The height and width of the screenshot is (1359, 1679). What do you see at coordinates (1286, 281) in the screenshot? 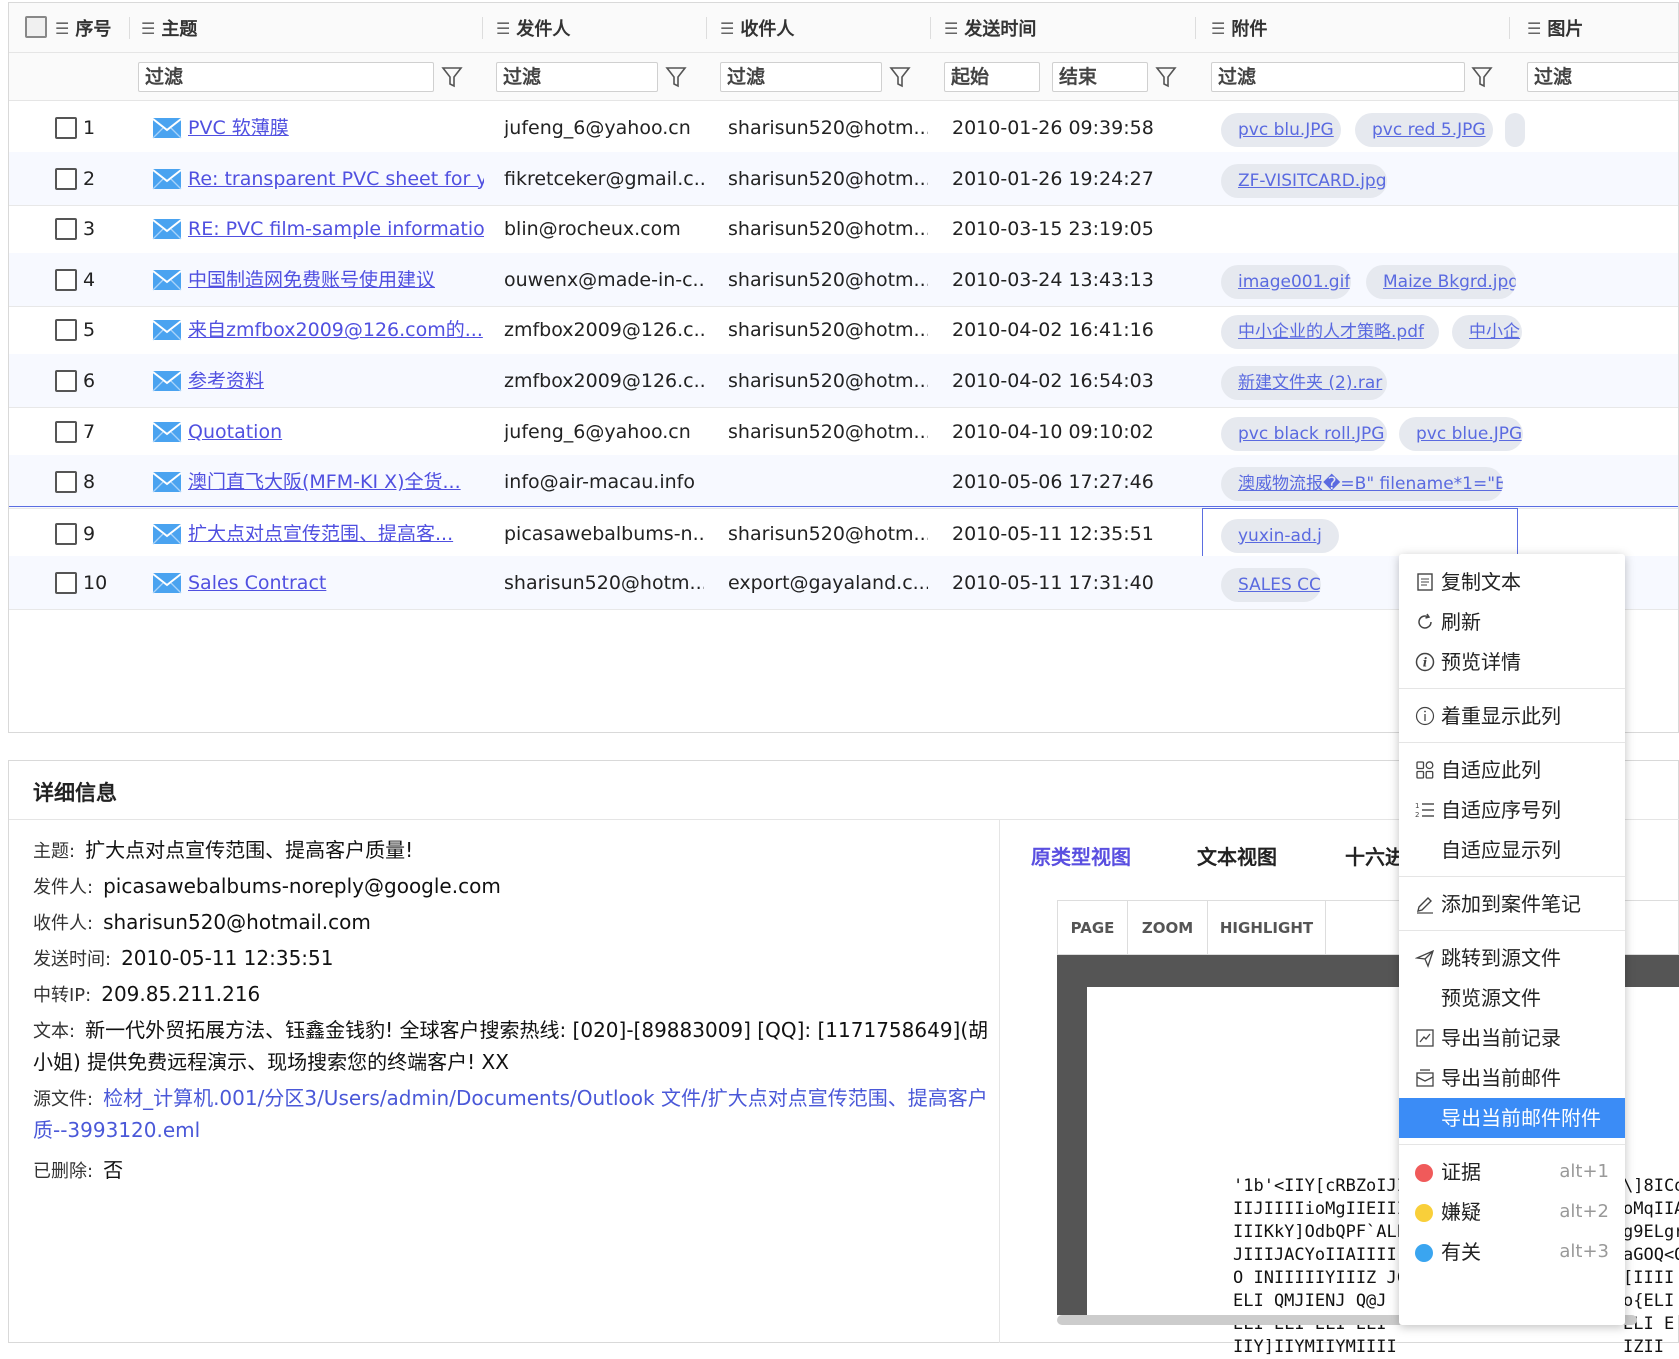
I see `attachment-tag: image001.gif` at bounding box center [1286, 281].